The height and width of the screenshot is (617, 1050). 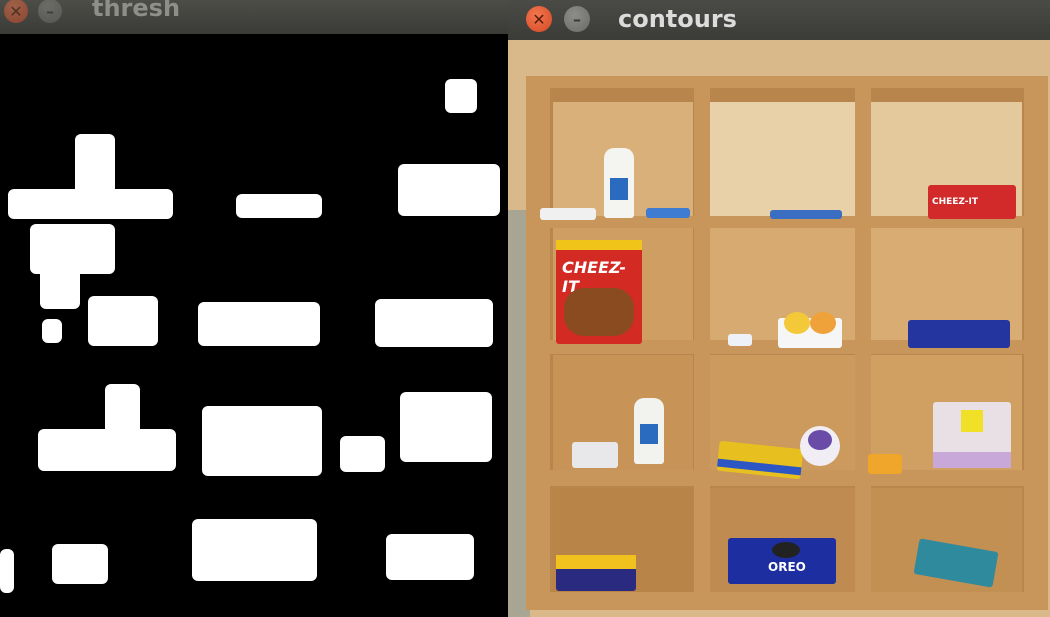 I want to click on crackers-graphic, so click(x=599, y=312).